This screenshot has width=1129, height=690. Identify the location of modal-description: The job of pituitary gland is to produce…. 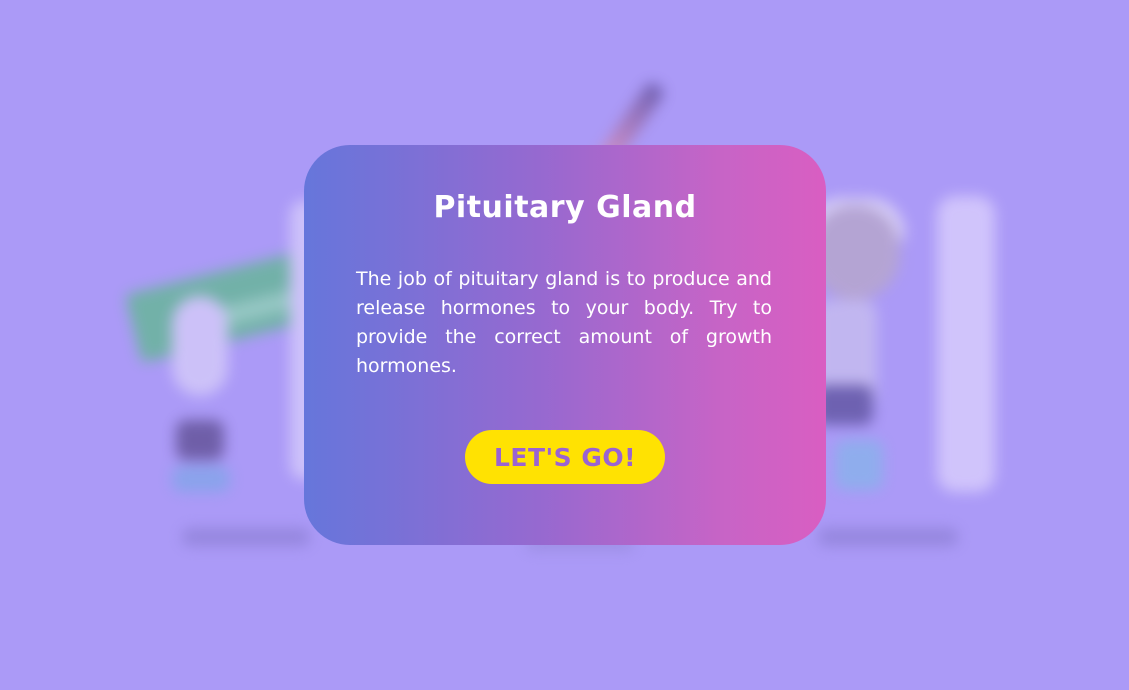
(564, 322).